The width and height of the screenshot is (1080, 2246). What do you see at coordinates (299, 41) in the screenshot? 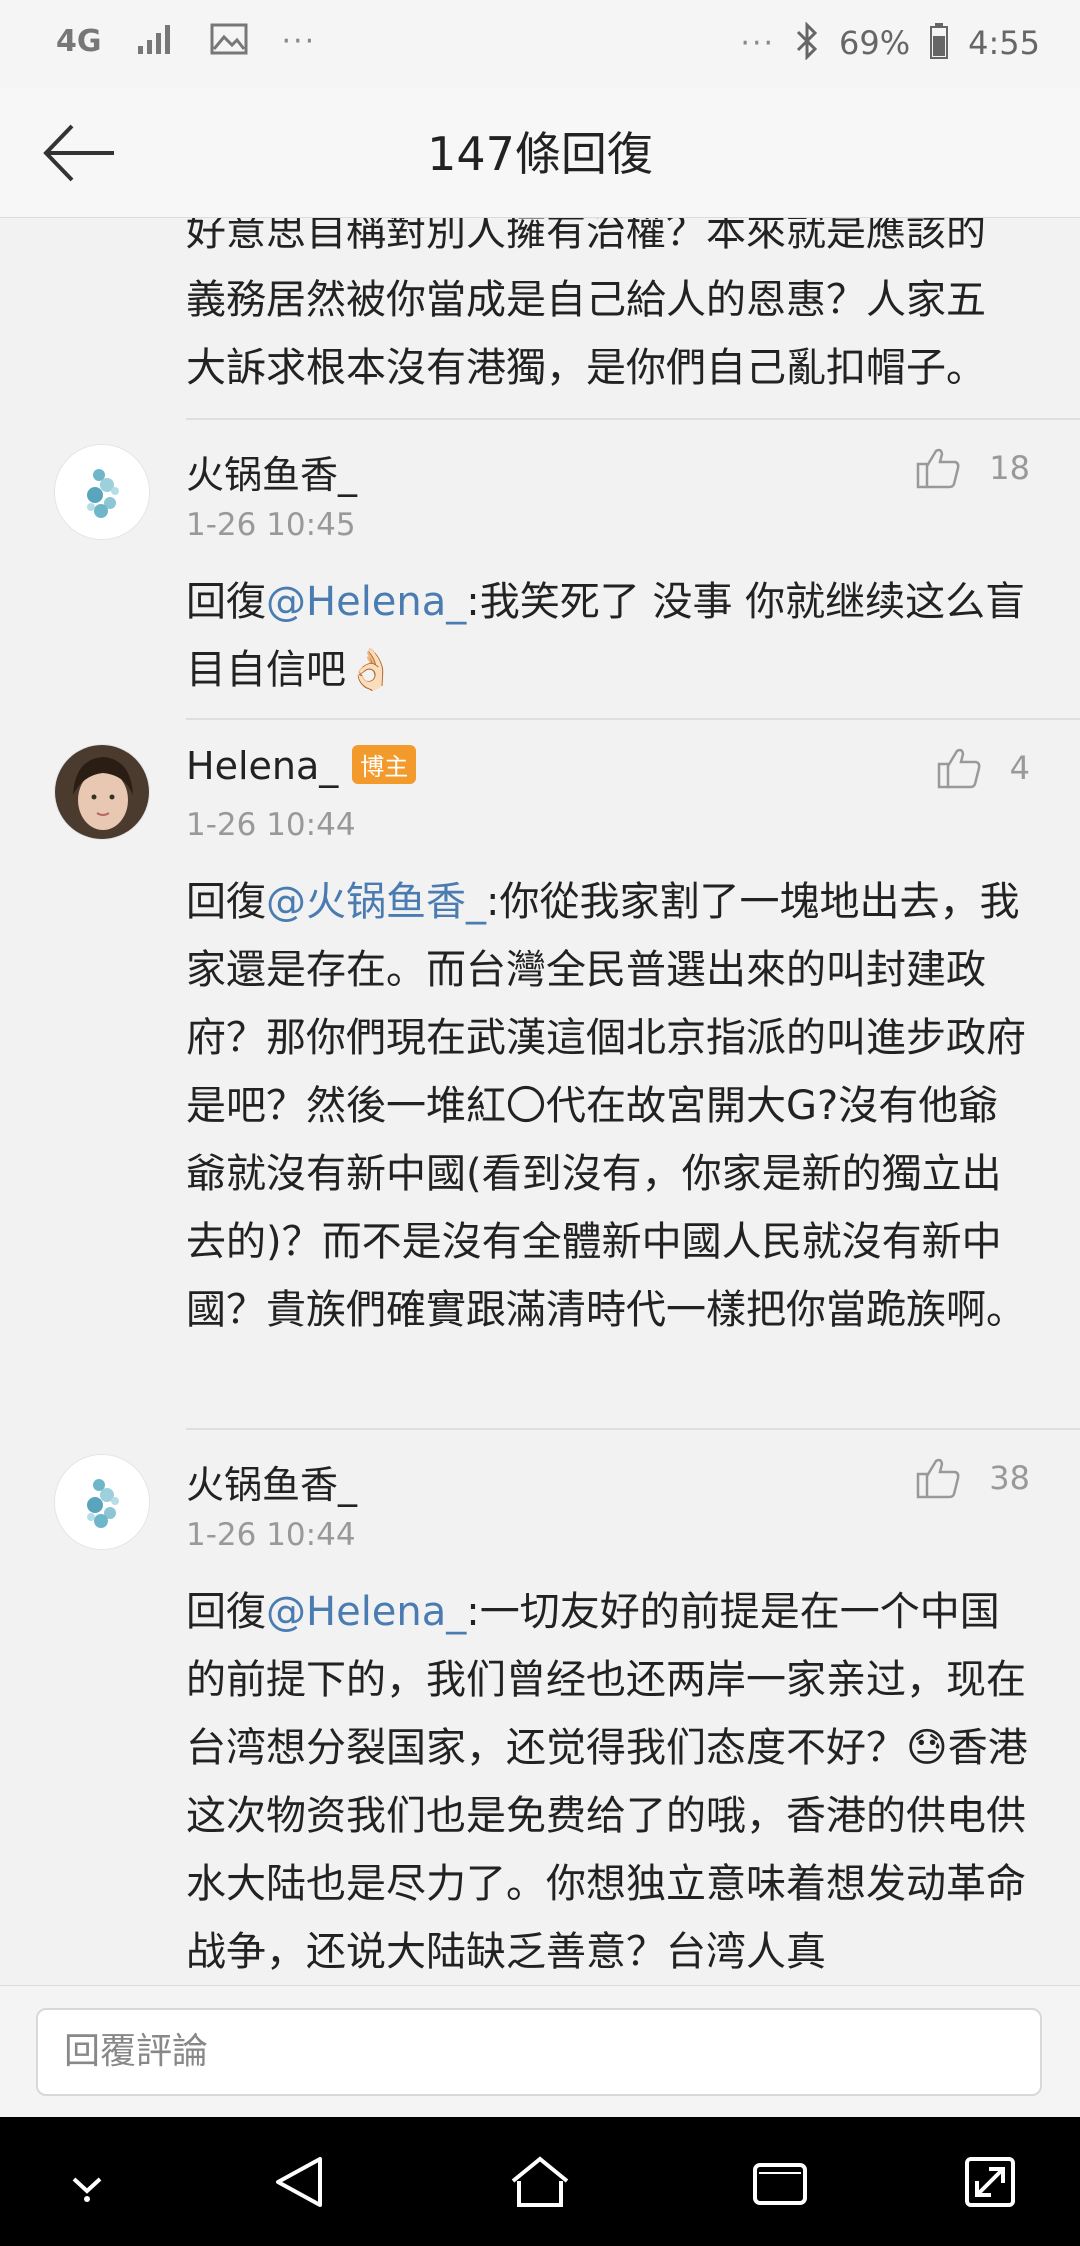
I see `more-notifications: ···` at bounding box center [299, 41].